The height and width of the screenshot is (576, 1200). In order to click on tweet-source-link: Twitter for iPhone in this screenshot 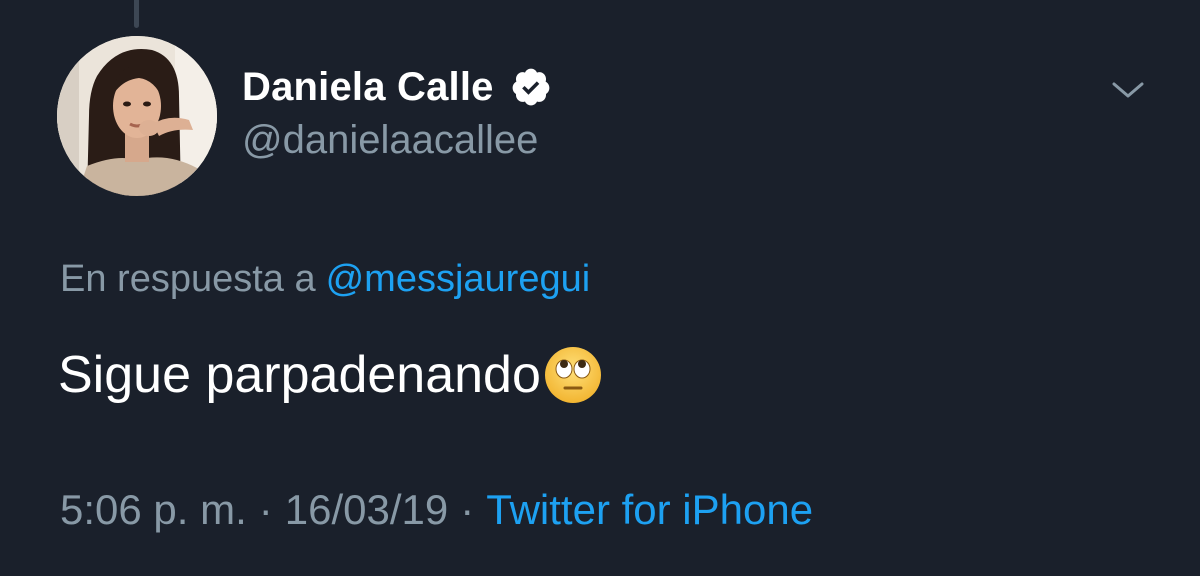, I will do `click(649, 509)`.